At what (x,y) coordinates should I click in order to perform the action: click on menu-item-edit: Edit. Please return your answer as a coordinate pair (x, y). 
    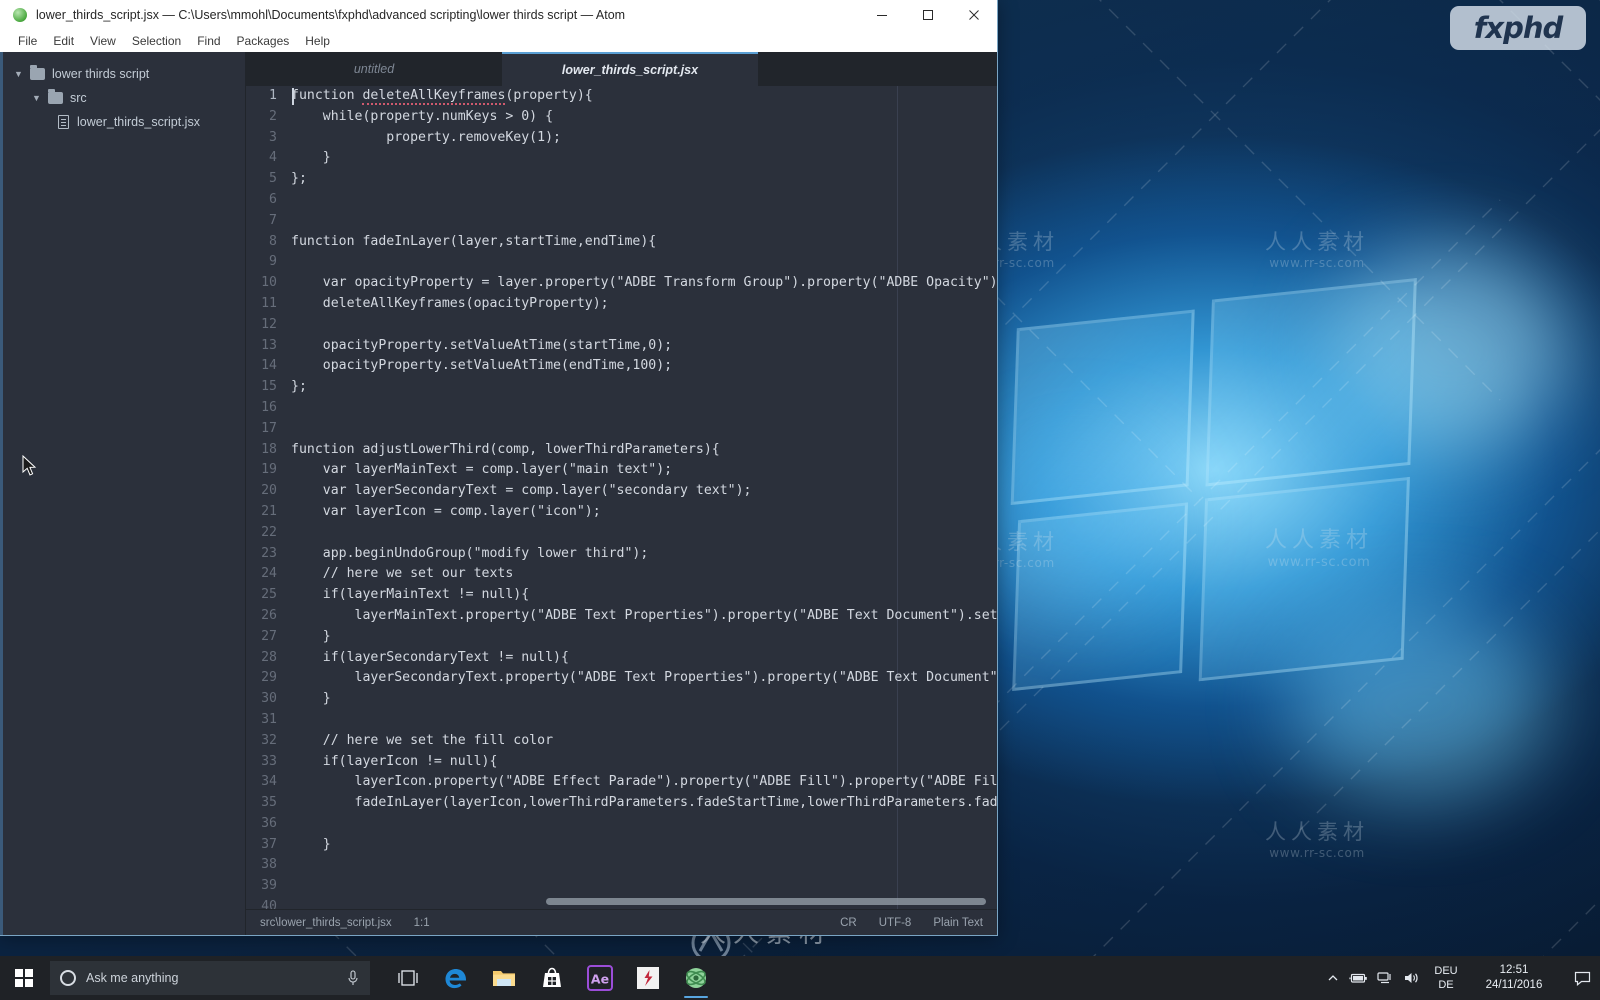
    Looking at the image, I should click on (63, 41).